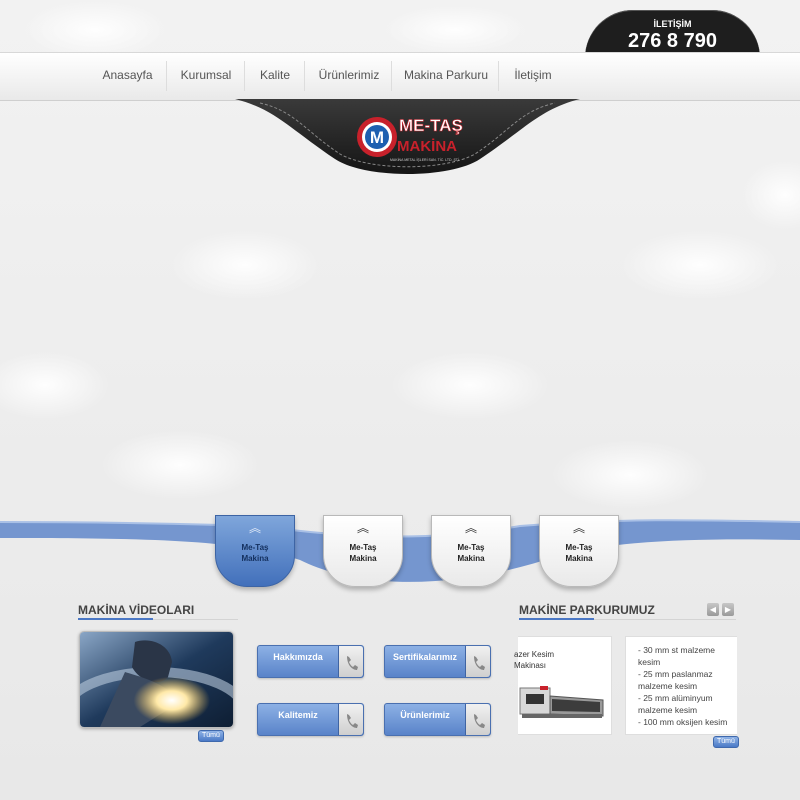 The height and width of the screenshot is (800, 800). Describe the element at coordinates (349, 76) in the screenshot. I see `nav-item-urunlerimiz: Ürünlerimiz` at that location.